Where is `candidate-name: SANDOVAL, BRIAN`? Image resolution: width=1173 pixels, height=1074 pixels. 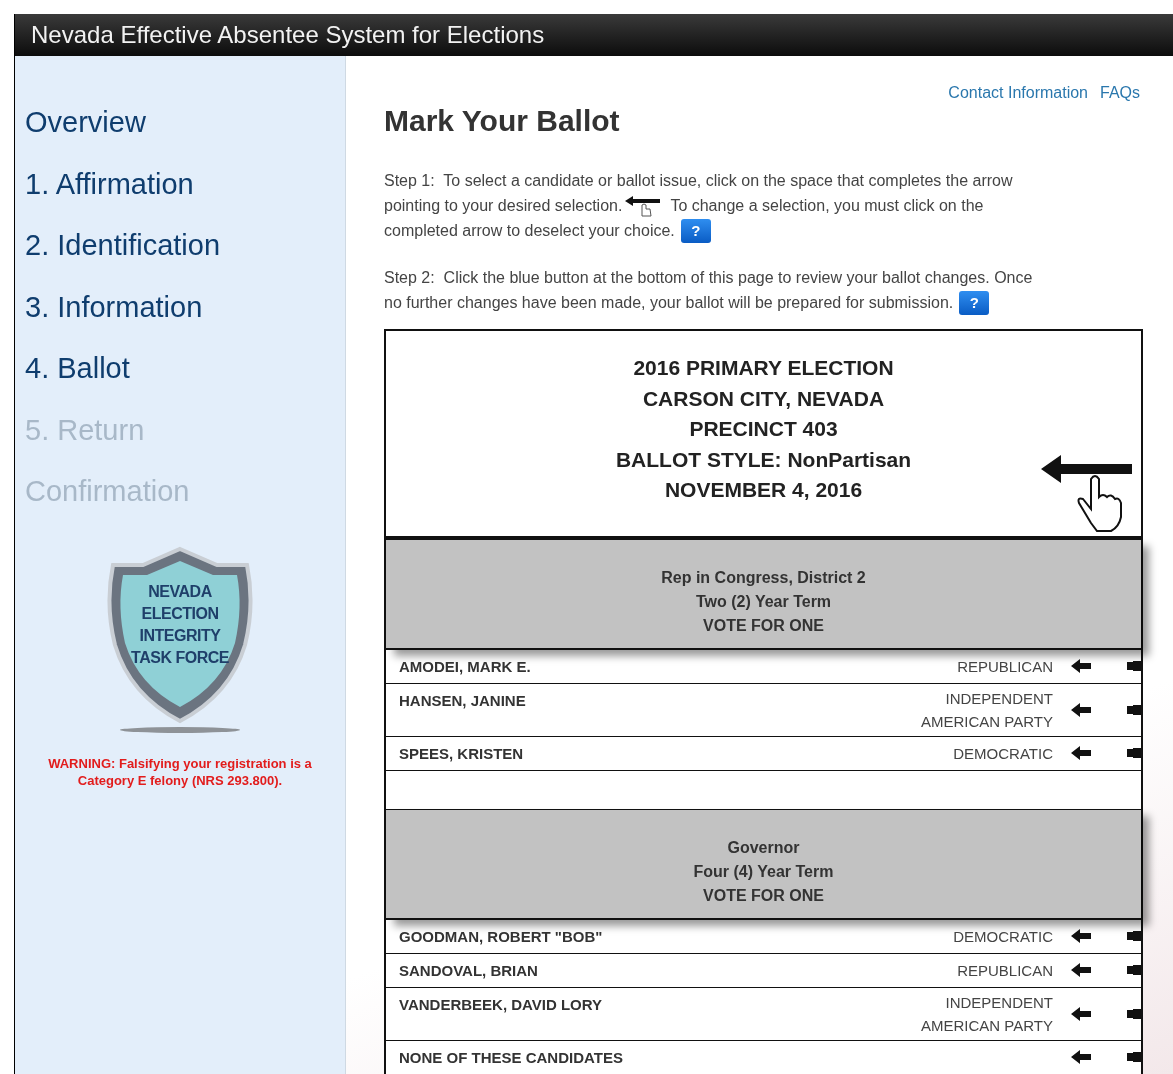 candidate-name: SANDOVAL, BRIAN is located at coordinates (469, 969).